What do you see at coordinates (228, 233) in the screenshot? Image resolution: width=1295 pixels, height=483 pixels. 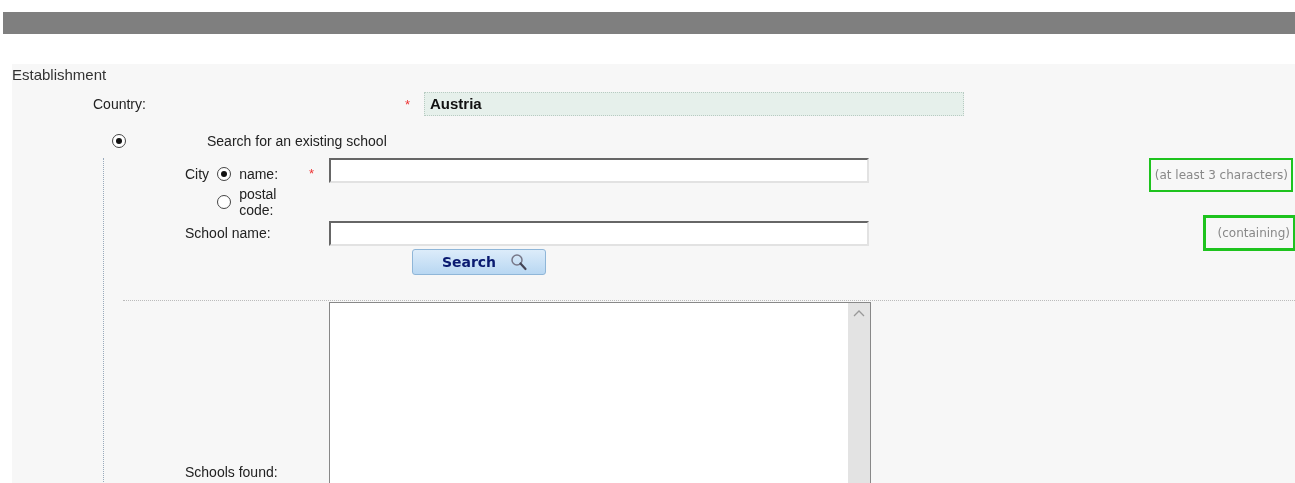 I see `field-label: School name:` at bounding box center [228, 233].